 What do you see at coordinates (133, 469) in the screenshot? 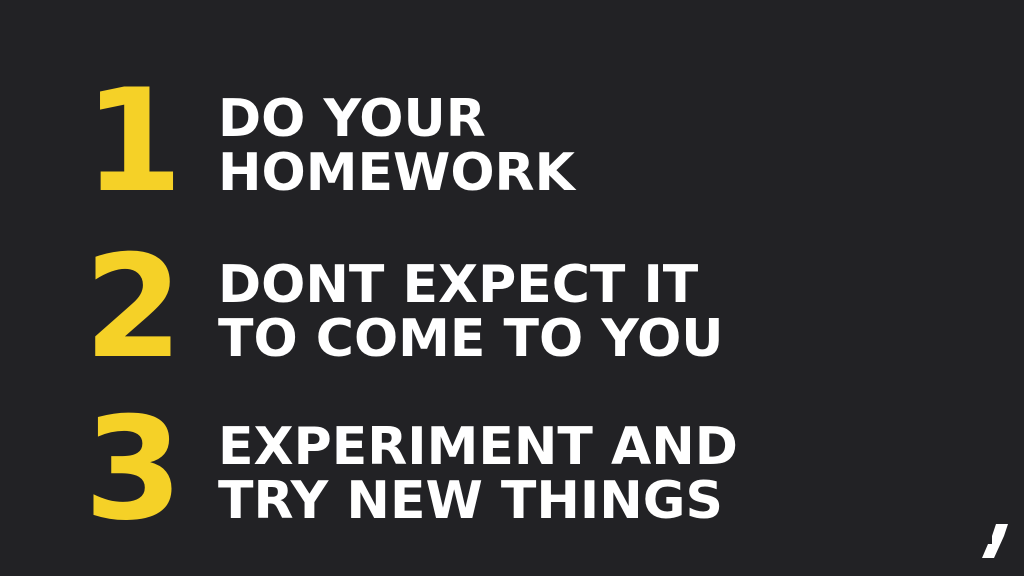
I see `item-number: 3` at bounding box center [133, 469].